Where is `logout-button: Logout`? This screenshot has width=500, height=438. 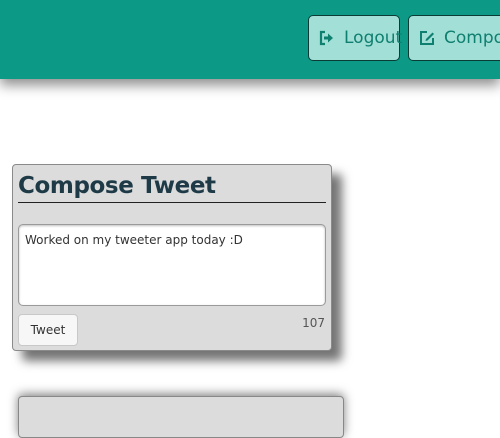
logout-button: Logout is located at coordinates (355, 38).